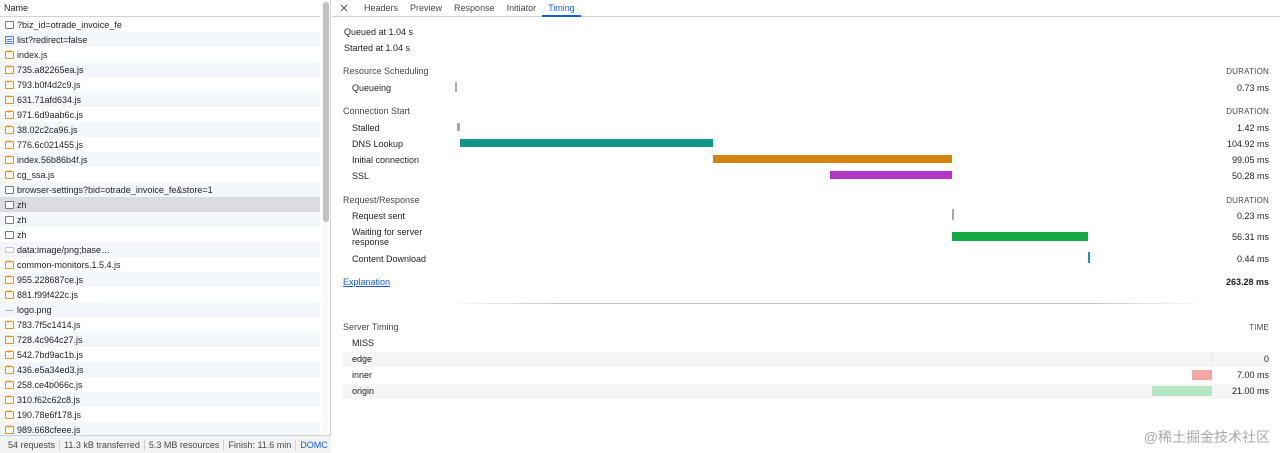 Image resolution: width=1280 pixels, height=453 pixels. What do you see at coordinates (160, 339) in the screenshot?
I see `request-row: 728.4c964c27.js` at bounding box center [160, 339].